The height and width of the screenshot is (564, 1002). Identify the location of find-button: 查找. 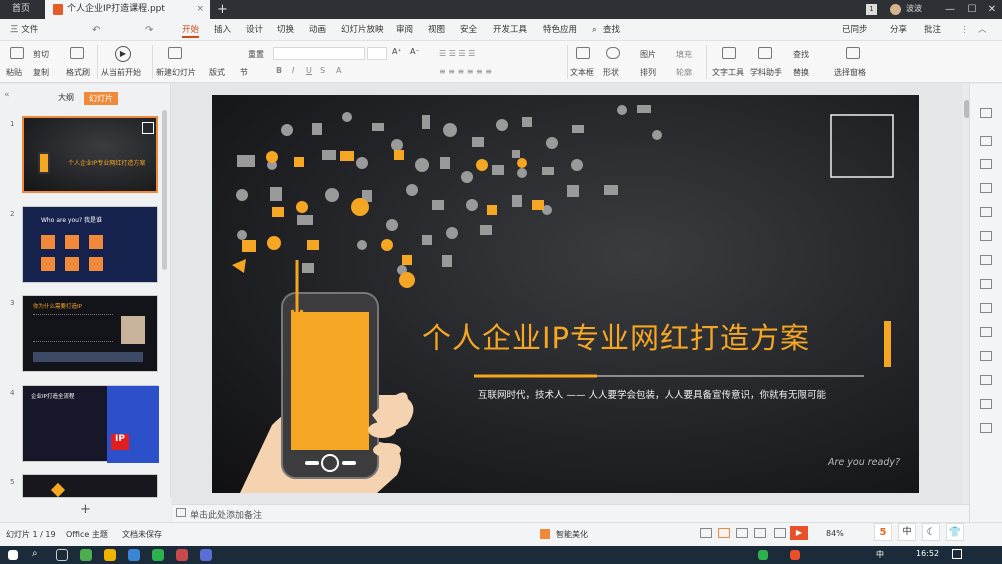
(801, 54).